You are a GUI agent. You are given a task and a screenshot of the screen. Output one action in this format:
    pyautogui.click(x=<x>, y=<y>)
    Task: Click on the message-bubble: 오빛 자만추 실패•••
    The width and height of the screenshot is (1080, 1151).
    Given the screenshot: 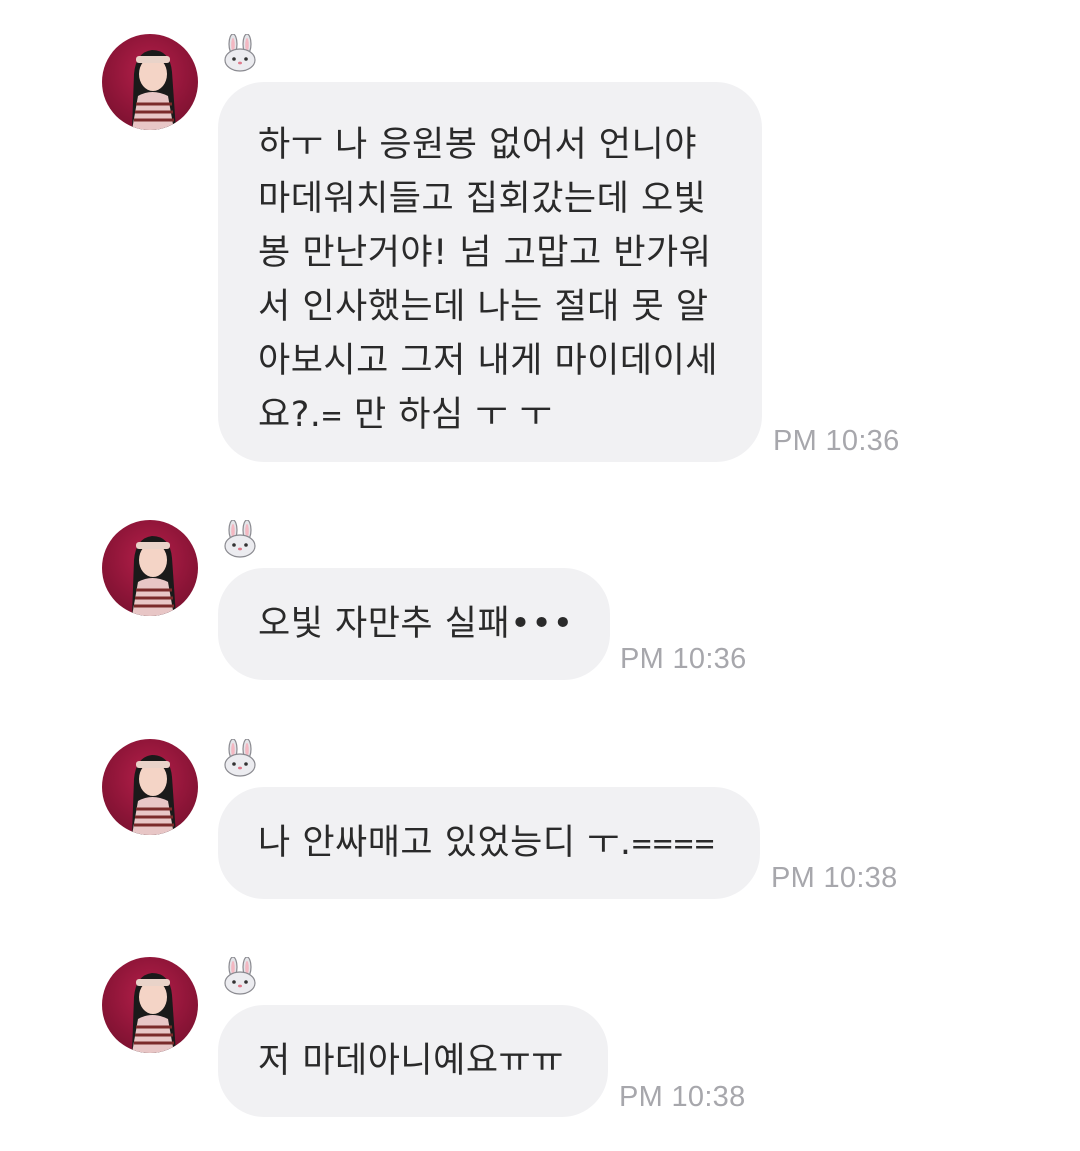 What is the action you would take?
    pyautogui.click(x=414, y=624)
    